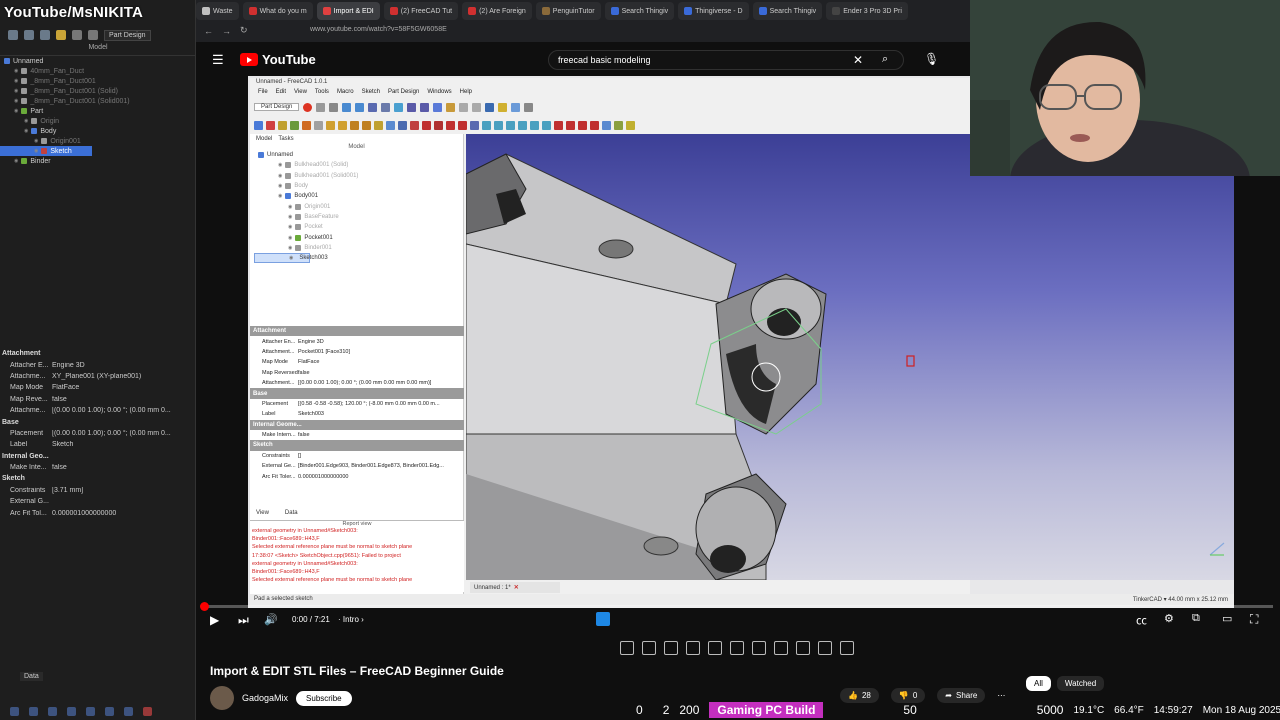 The width and height of the screenshot is (1280, 720). Describe the element at coordinates (217, 11) in the screenshot. I see `browser-tab: Waste` at that location.